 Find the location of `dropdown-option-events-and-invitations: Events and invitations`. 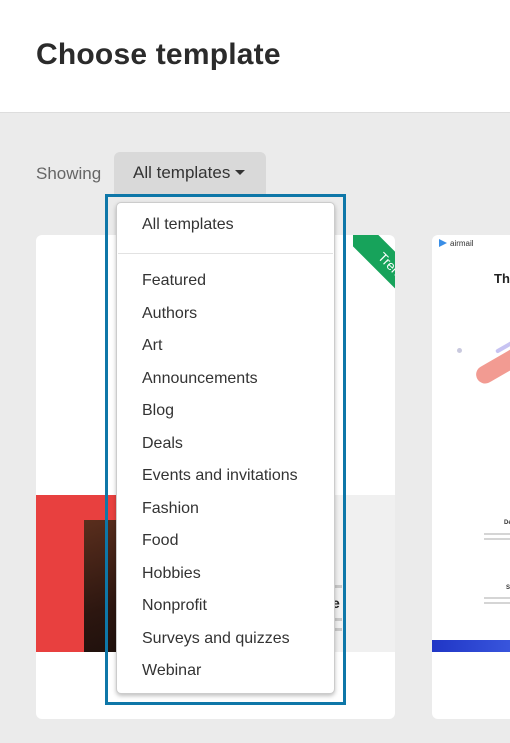

dropdown-option-events-and-invitations: Events and invitations is located at coordinates (220, 476).